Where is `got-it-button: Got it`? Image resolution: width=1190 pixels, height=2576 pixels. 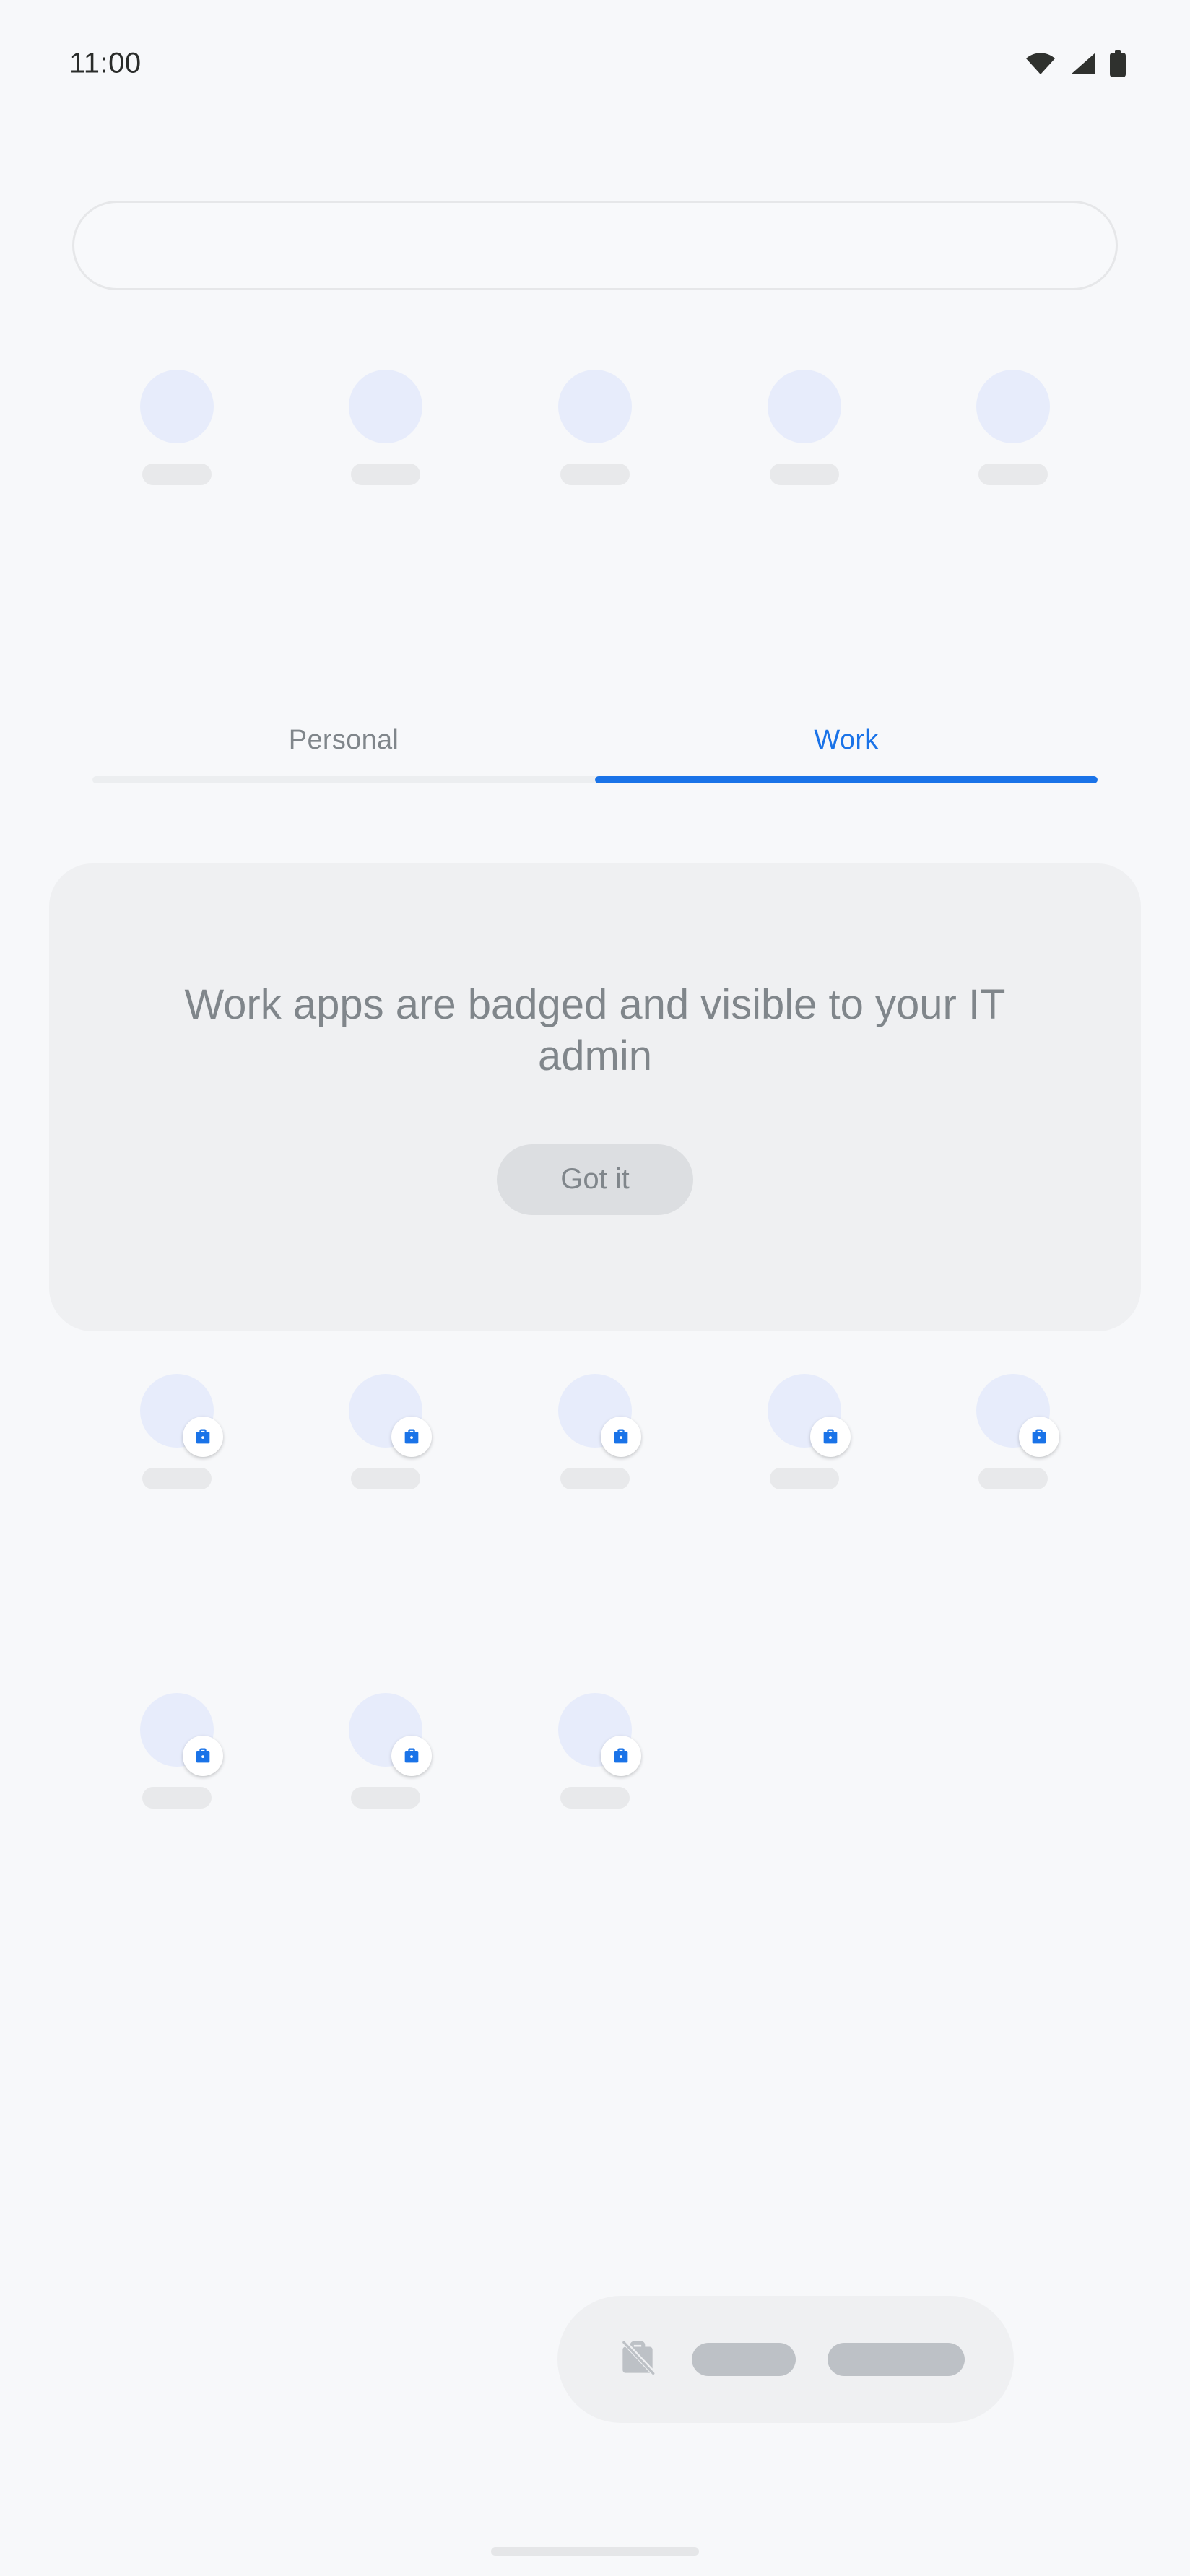
got-it-button: Got it is located at coordinates (595, 1179).